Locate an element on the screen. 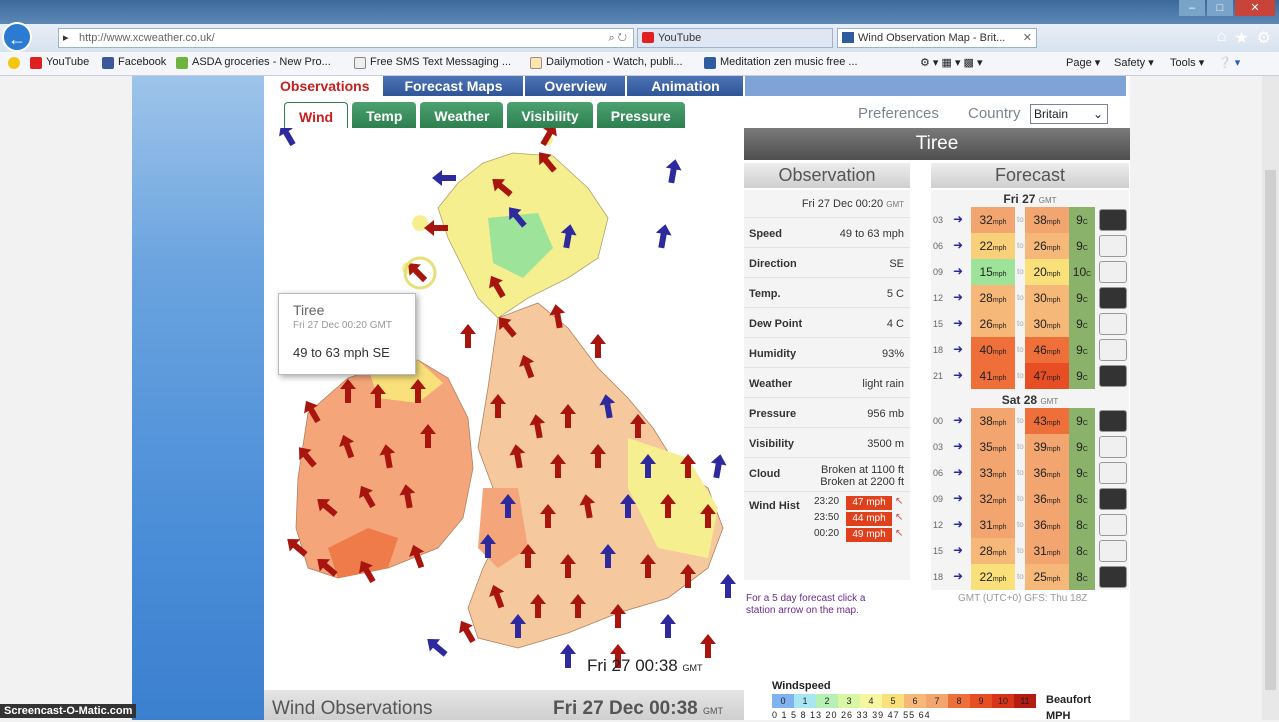 The width and height of the screenshot is (1279, 722). forecast-row: 00 ➜ 38mph to 43mph 9C is located at coordinates (1030, 421).